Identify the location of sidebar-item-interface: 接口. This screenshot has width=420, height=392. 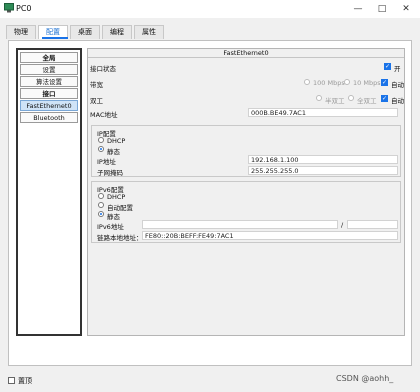
(49, 93).